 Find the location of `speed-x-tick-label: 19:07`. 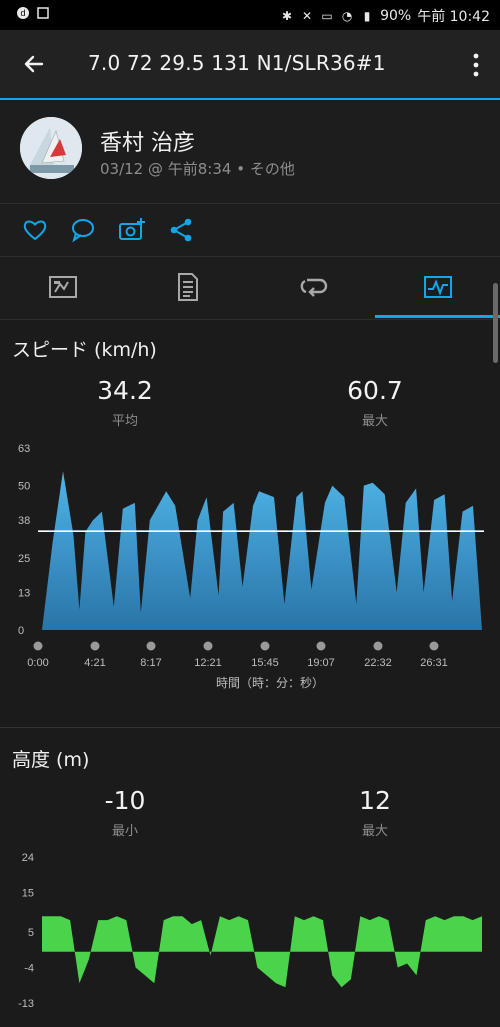

speed-x-tick-label: 19:07 is located at coordinates (321, 663).